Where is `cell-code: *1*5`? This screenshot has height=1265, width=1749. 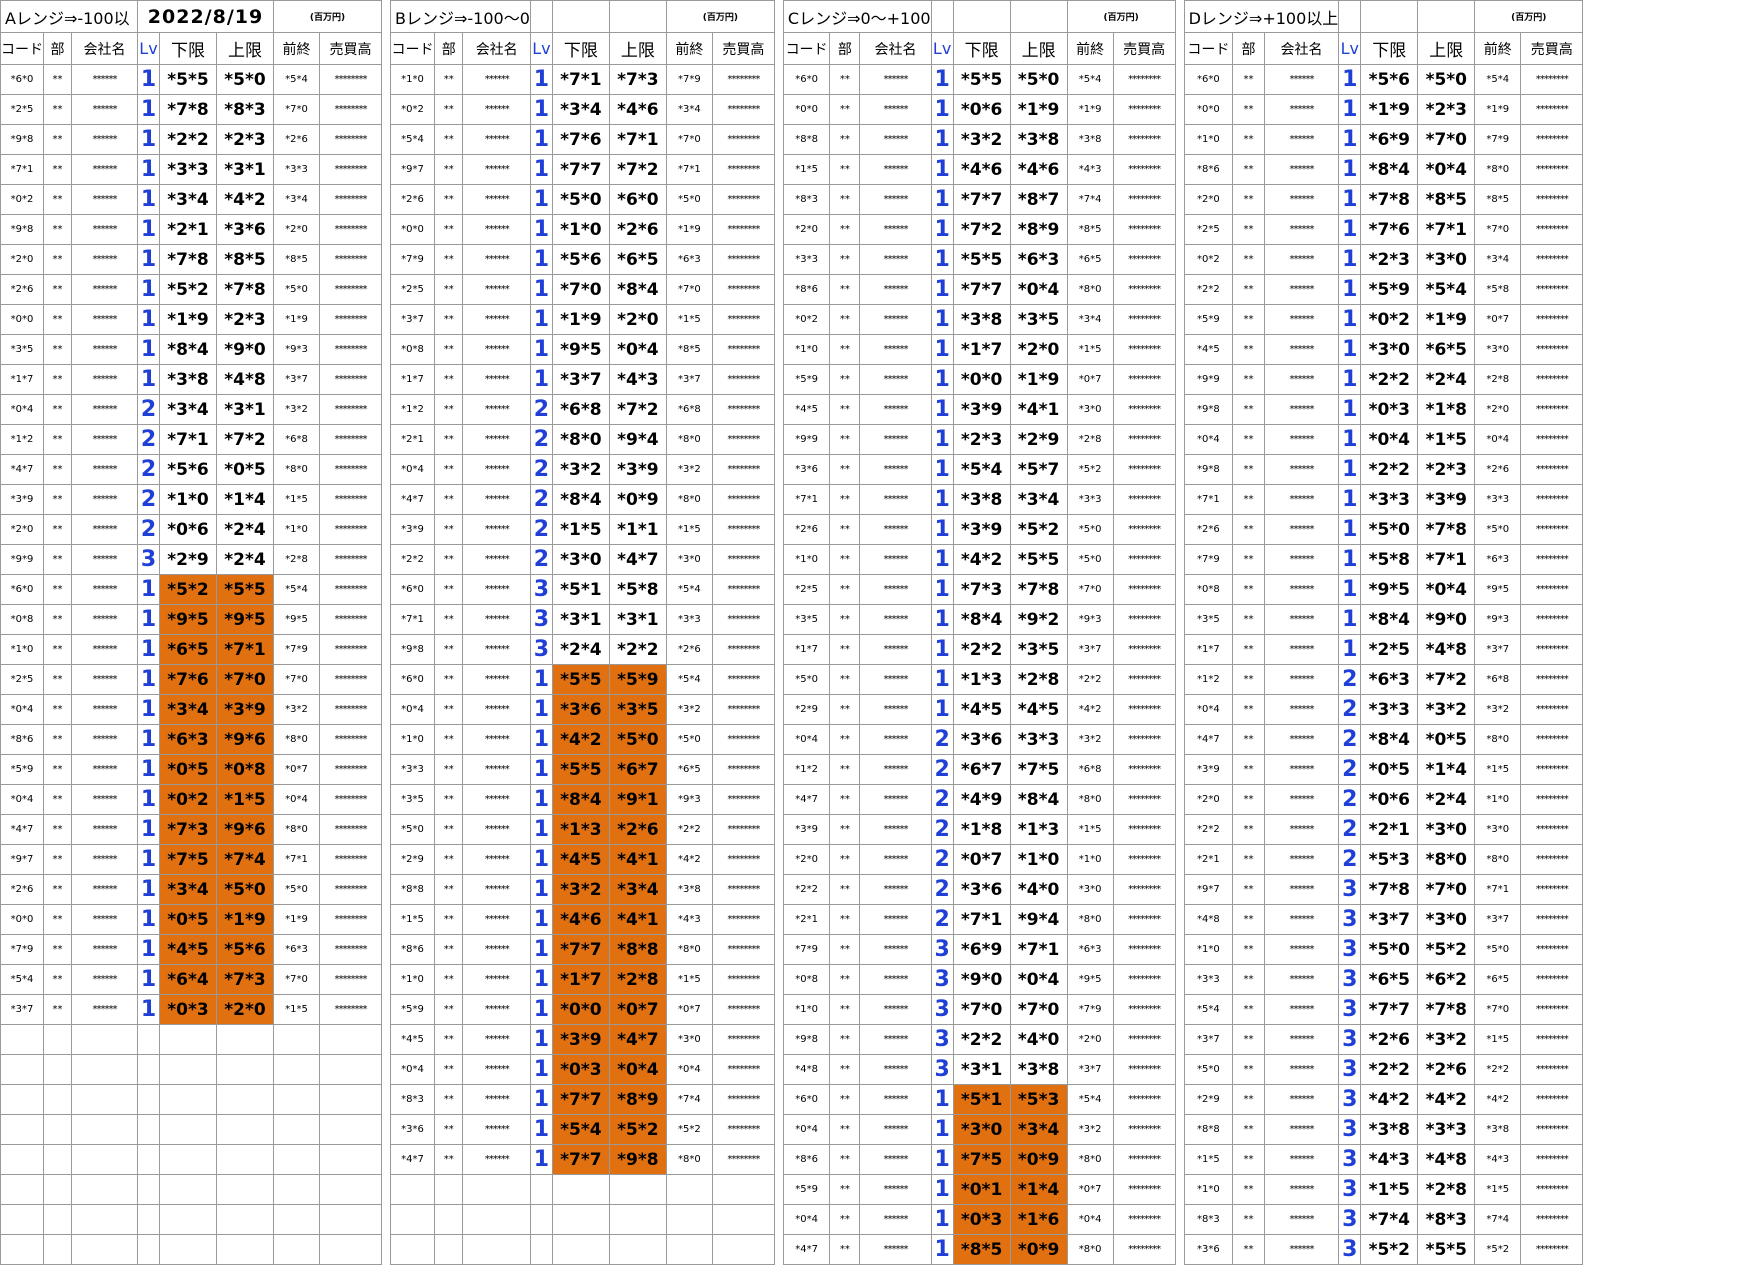
cell-code: *1*5 is located at coordinates (806, 169).